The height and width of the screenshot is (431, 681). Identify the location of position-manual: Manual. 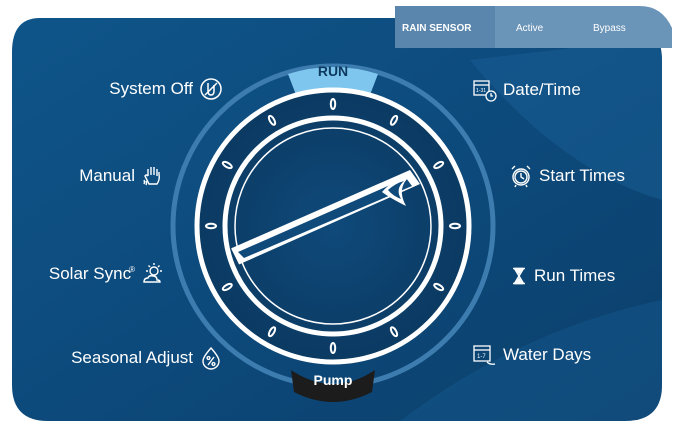
(122, 176).